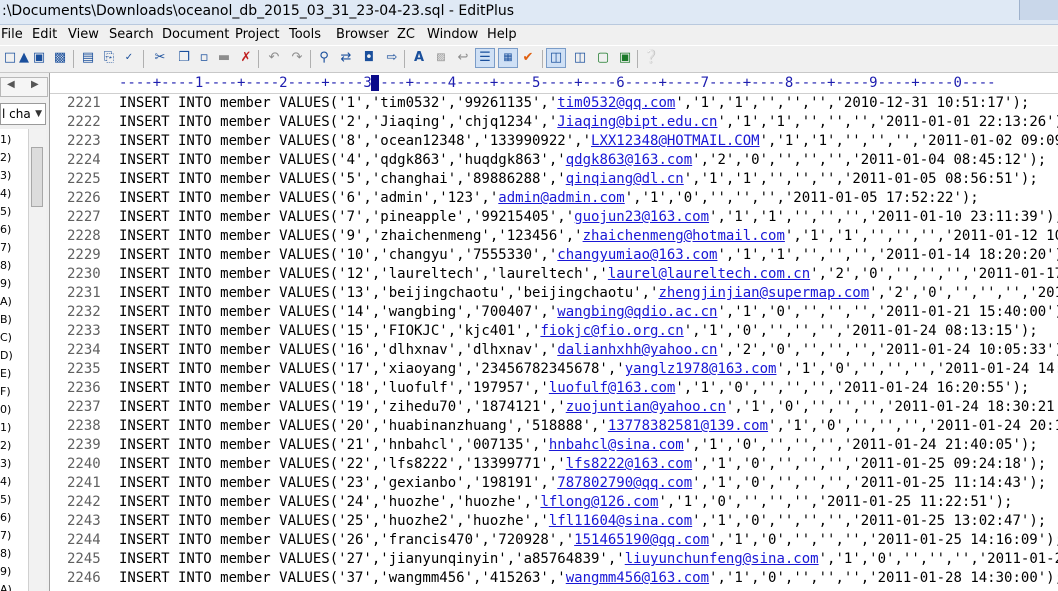  Describe the element at coordinates (722, 559) in the screenshot. I see `email-link: liuyunchunfeng@sina.com` at that location.